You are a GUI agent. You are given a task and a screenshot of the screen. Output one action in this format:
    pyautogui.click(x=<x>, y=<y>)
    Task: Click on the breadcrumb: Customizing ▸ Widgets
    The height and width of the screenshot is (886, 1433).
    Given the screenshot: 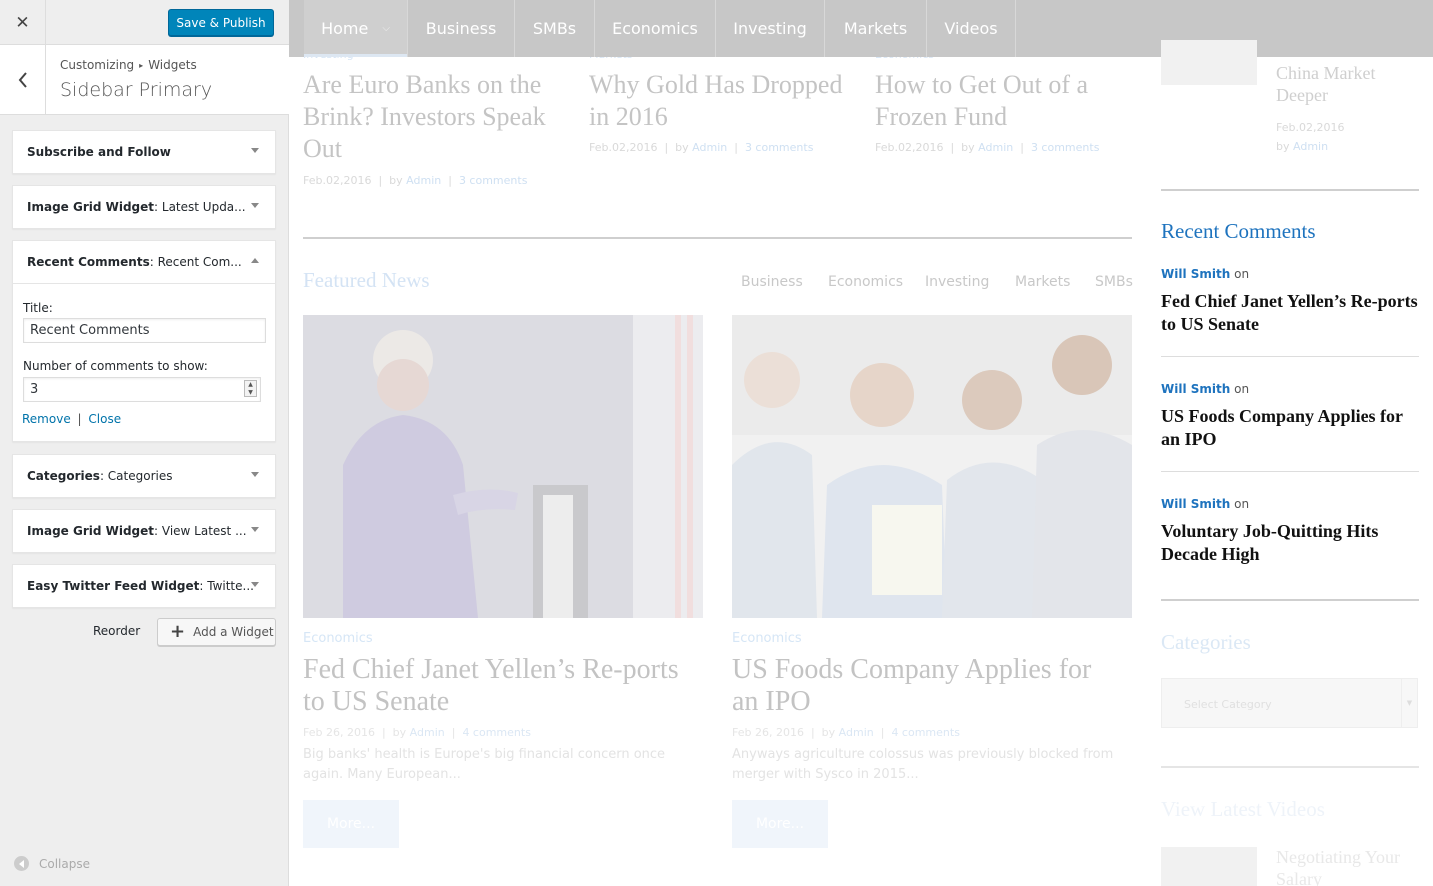 What is the action you would take?
    pyautogui.click(x=128, y=65)
    